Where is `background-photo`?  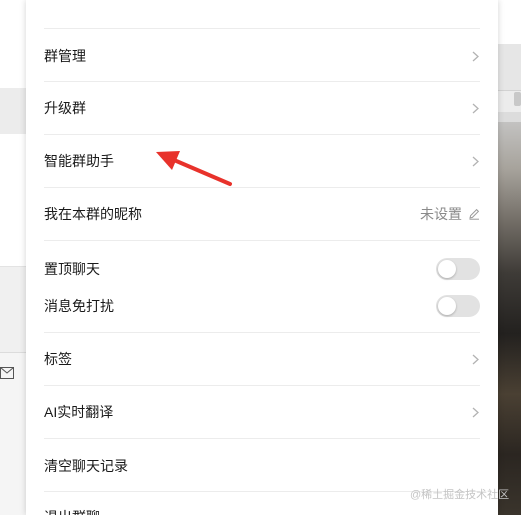
background-photo is located at coordinates (509, 313).